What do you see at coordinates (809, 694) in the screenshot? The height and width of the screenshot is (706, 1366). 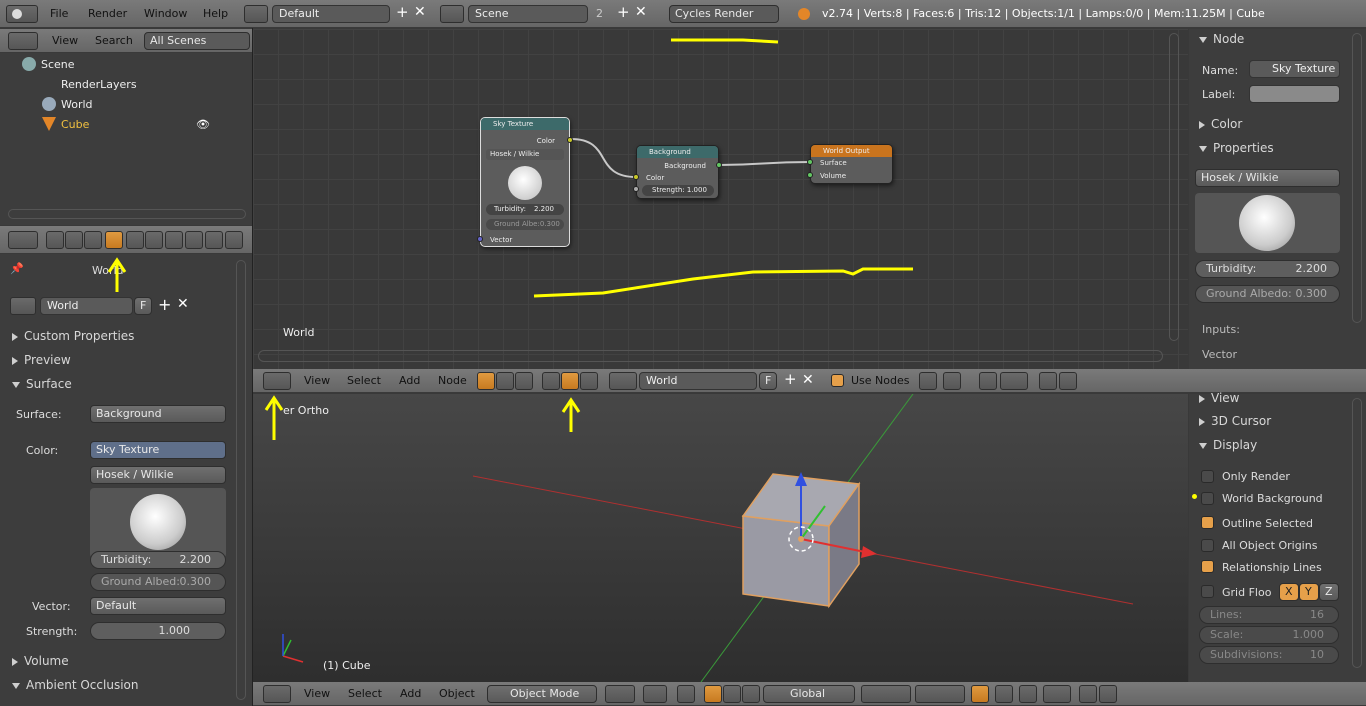 I see `transform-orientation-select: Global` at bounding box center [809, 694].